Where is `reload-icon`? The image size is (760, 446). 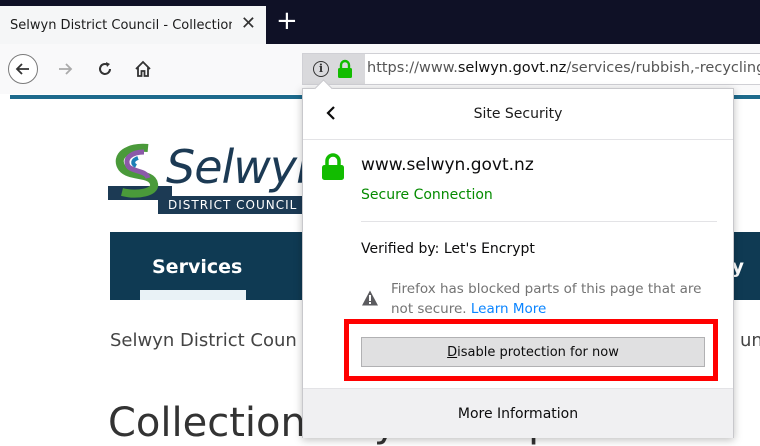 reload-icon is located at coordinates (105, 68).